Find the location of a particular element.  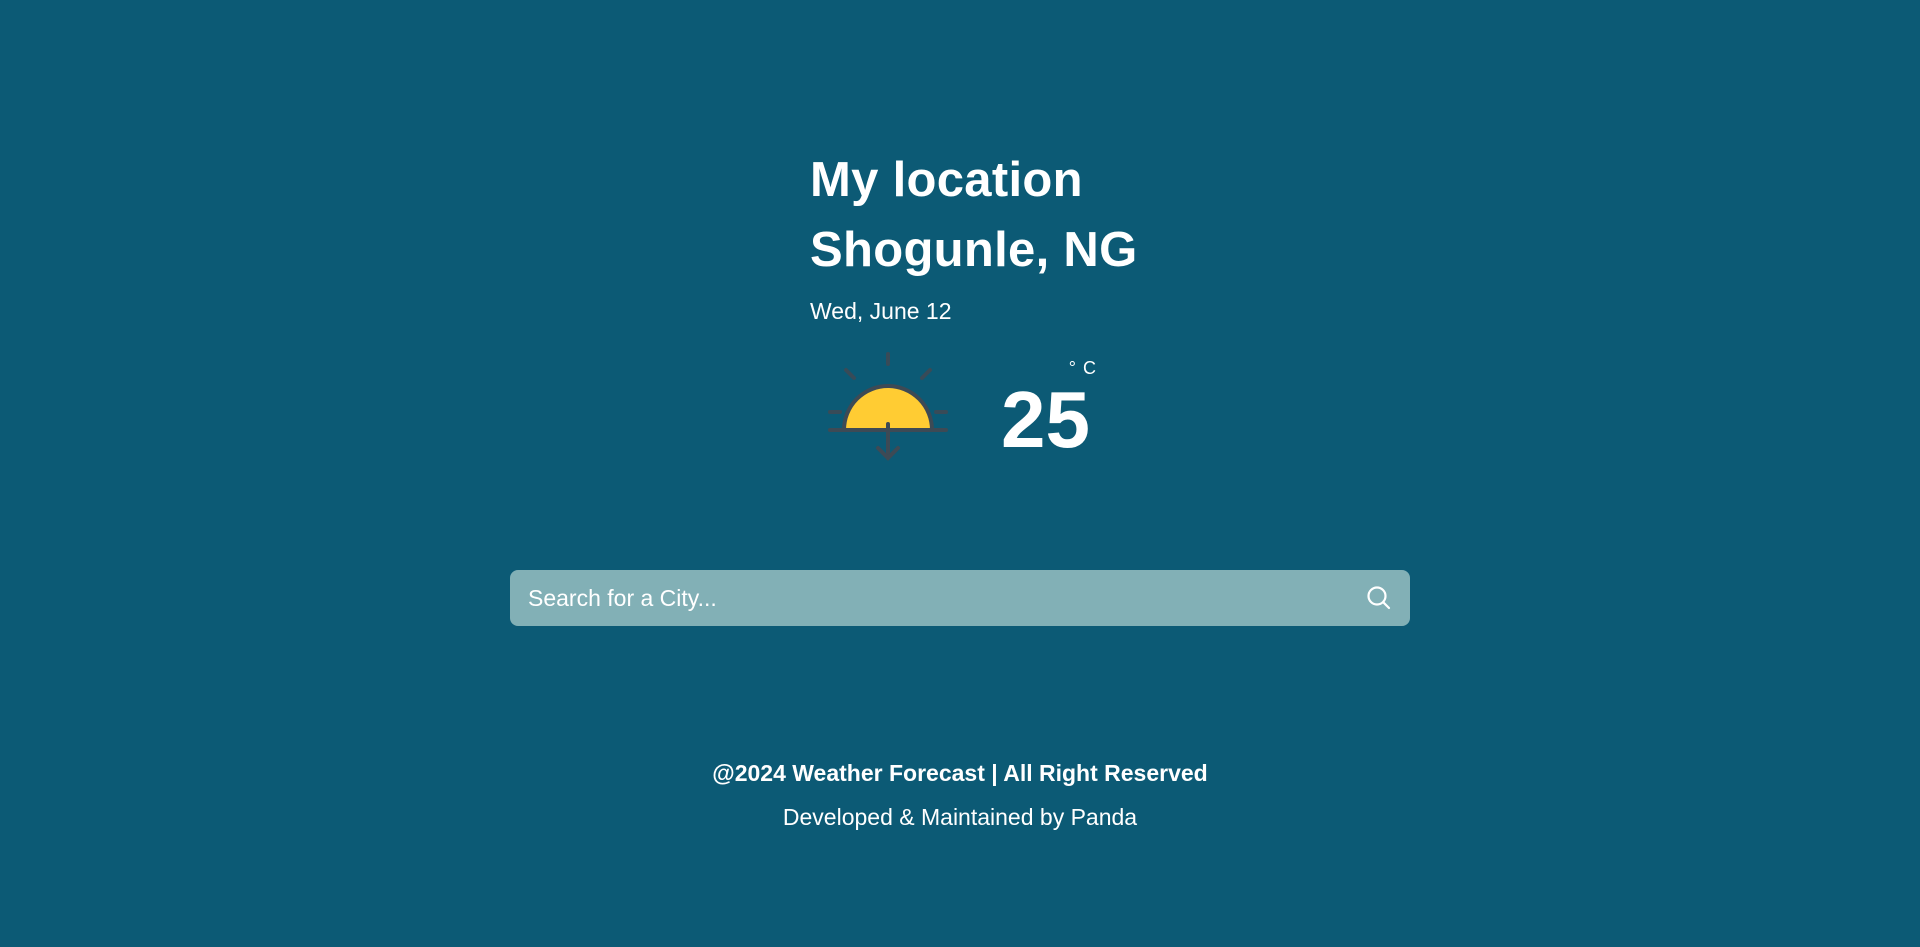

search-bar is located at coordinates (960, 598).